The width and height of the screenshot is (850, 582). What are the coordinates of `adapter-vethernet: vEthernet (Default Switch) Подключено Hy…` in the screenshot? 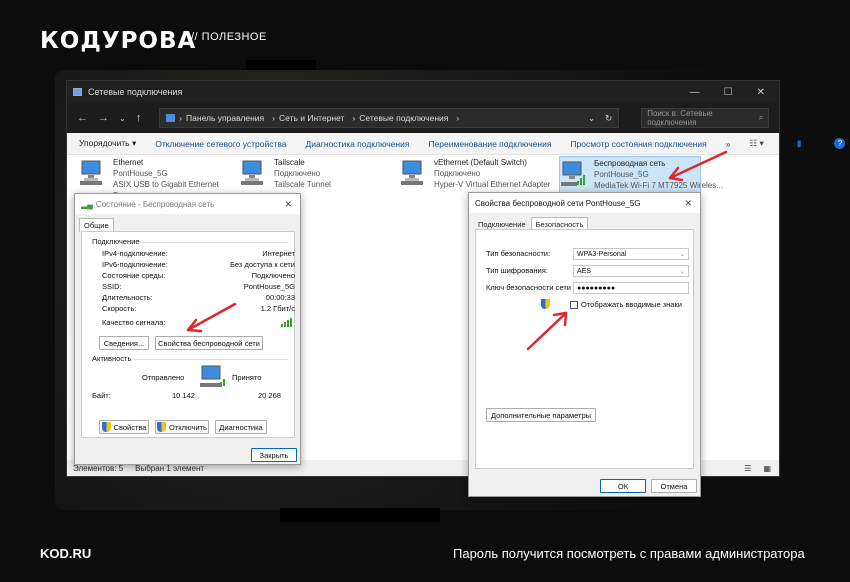 It's located at (480, 175).